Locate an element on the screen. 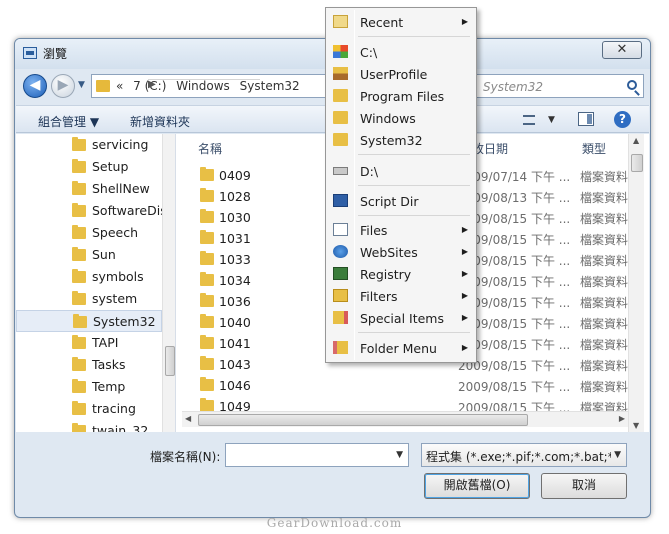 This screenshot has height=534, width=669. nav-item-symbols: symbols is located at coordinates (89, 277).